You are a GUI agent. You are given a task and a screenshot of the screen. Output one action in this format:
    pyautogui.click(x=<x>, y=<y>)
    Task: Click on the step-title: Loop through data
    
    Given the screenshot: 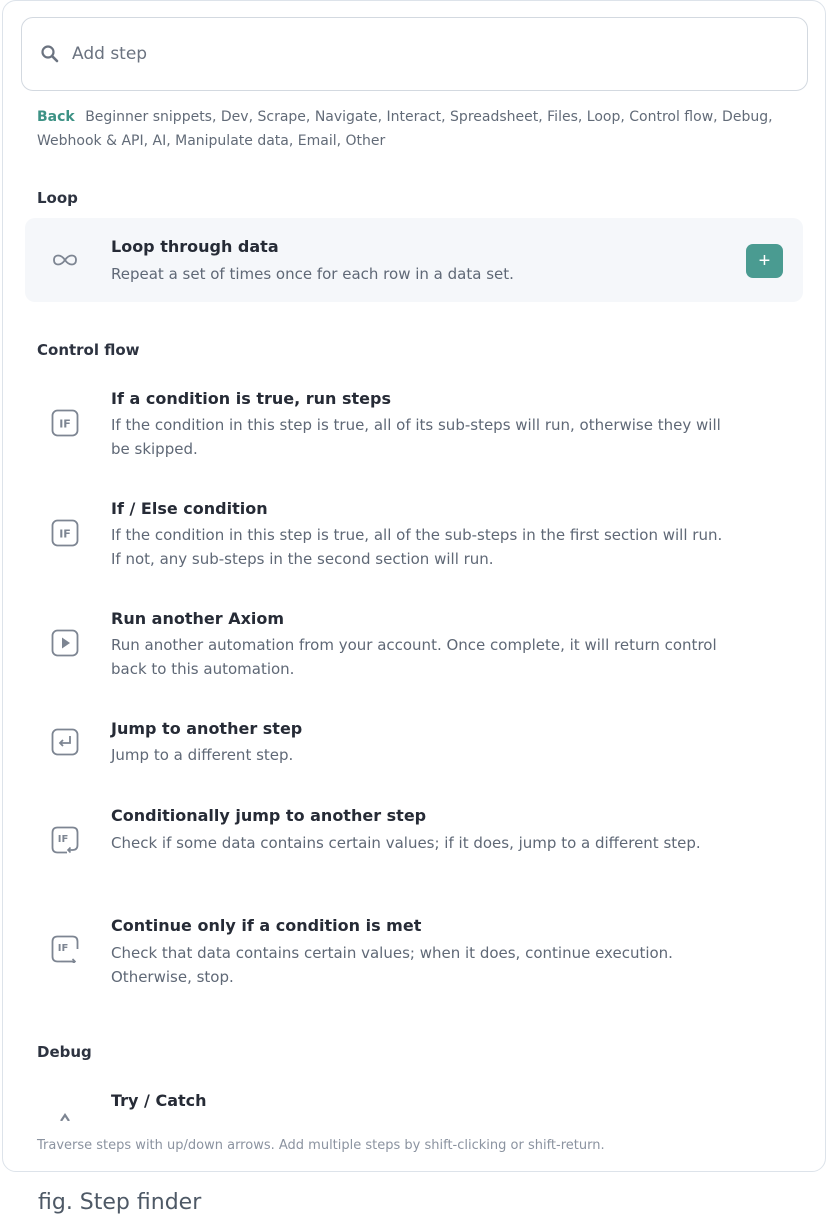 What is the action you would take?
    pyautogui.click(x=195, y=246)
    